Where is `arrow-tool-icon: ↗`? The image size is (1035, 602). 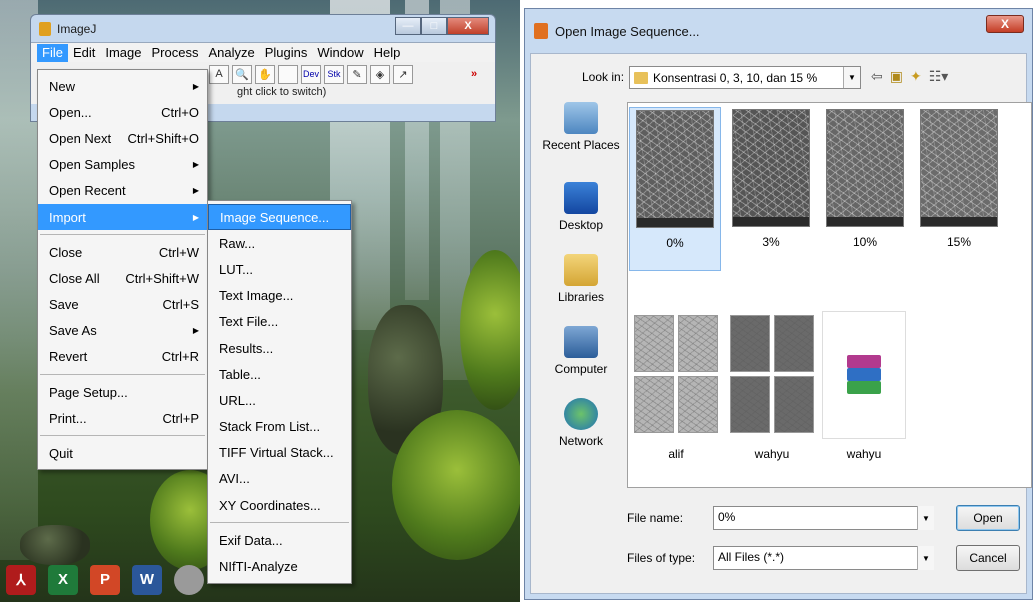
arrow-tool-icon: ↗ is located at coordinates (403, 74).